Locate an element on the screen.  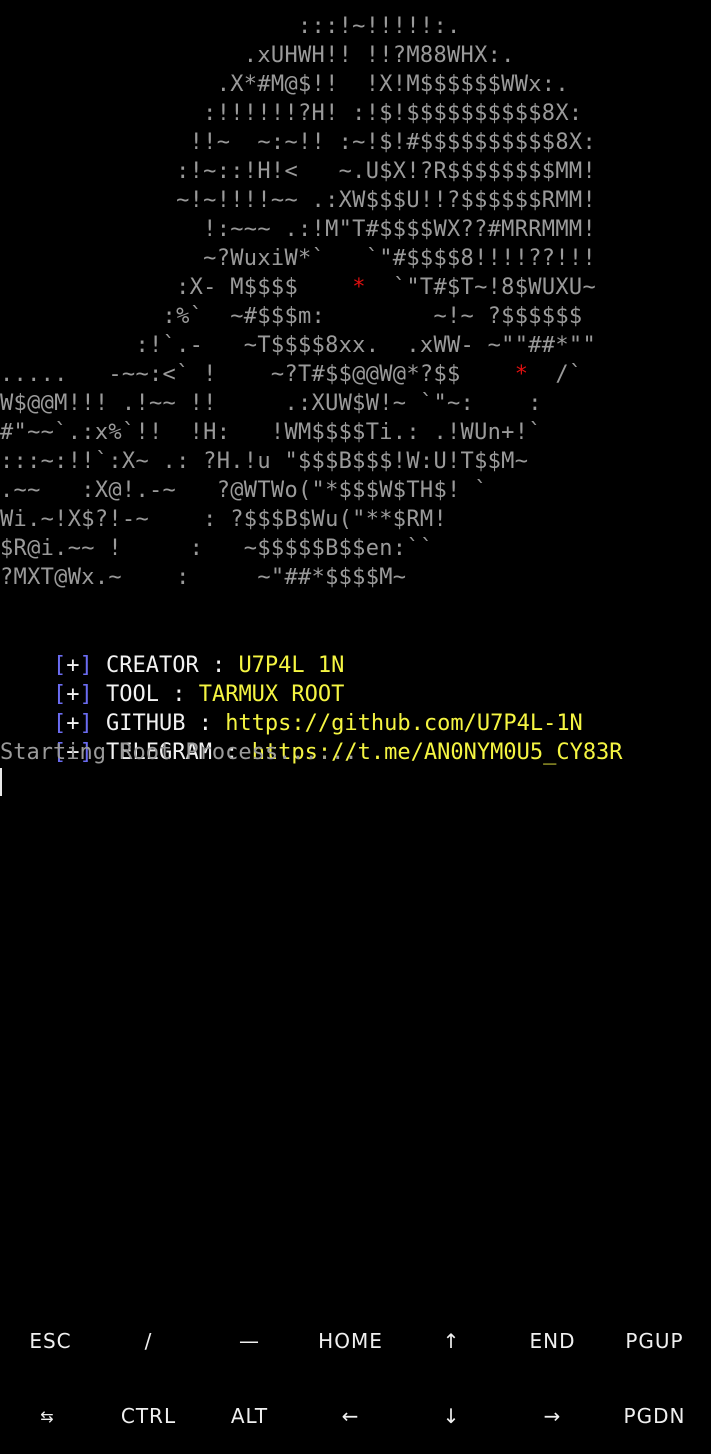
ascii-art-line: .X*#M@$!! !X!M$$$$$$WWx:. is located at coordinates (284, 84).